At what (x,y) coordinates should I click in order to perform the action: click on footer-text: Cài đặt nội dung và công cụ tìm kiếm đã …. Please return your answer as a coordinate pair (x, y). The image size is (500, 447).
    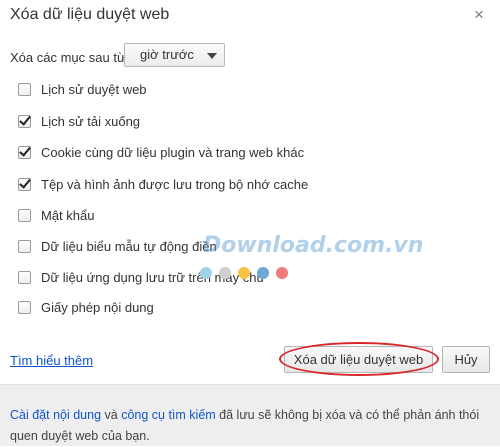
    Looking at the image, I should click on (250, 426).